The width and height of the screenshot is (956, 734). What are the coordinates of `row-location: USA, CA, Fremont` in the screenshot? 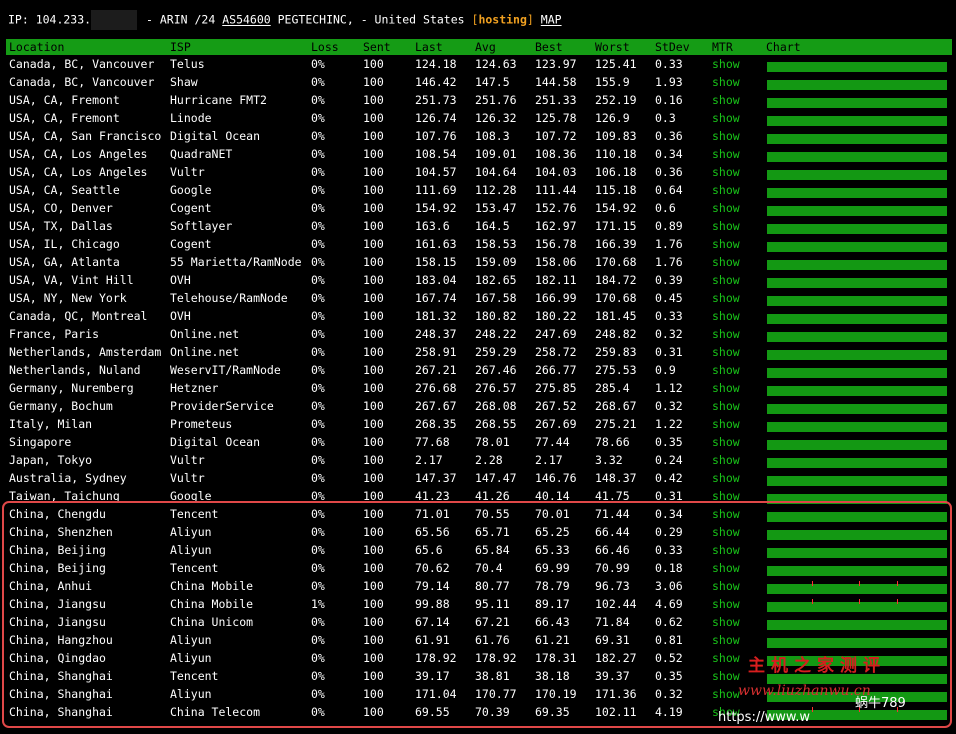 It's located at (64, 118).